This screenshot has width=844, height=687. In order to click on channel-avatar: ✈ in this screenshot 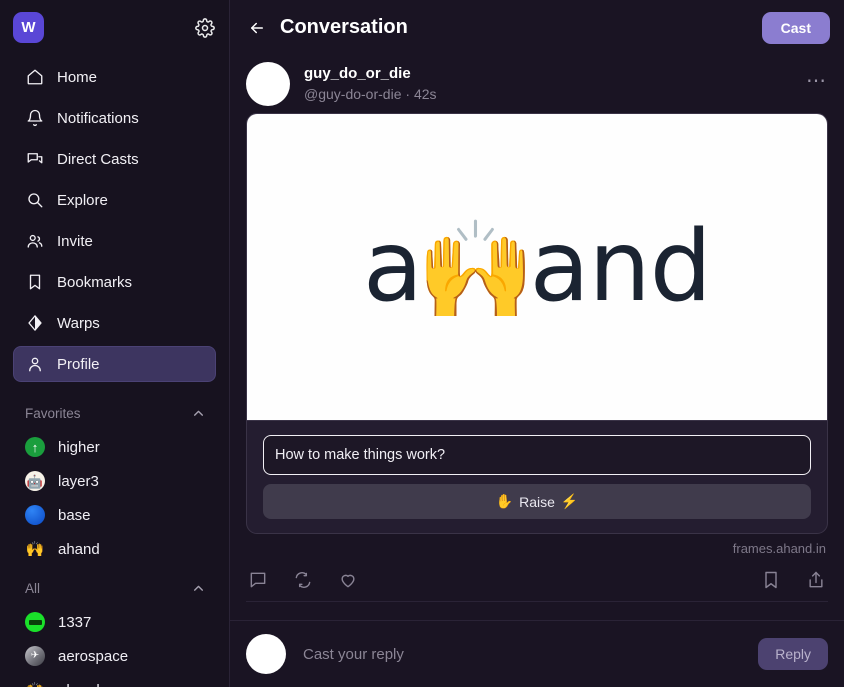, I will do `click(35, 656)`.